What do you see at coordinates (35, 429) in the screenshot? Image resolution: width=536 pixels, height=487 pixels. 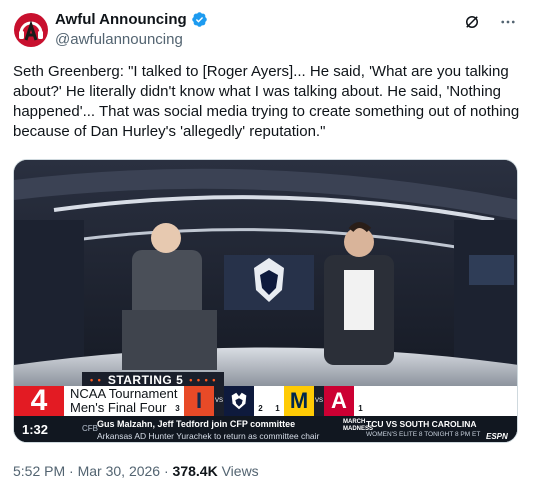 I see `game-clock: 1:32` at bounding box center [35, 429].